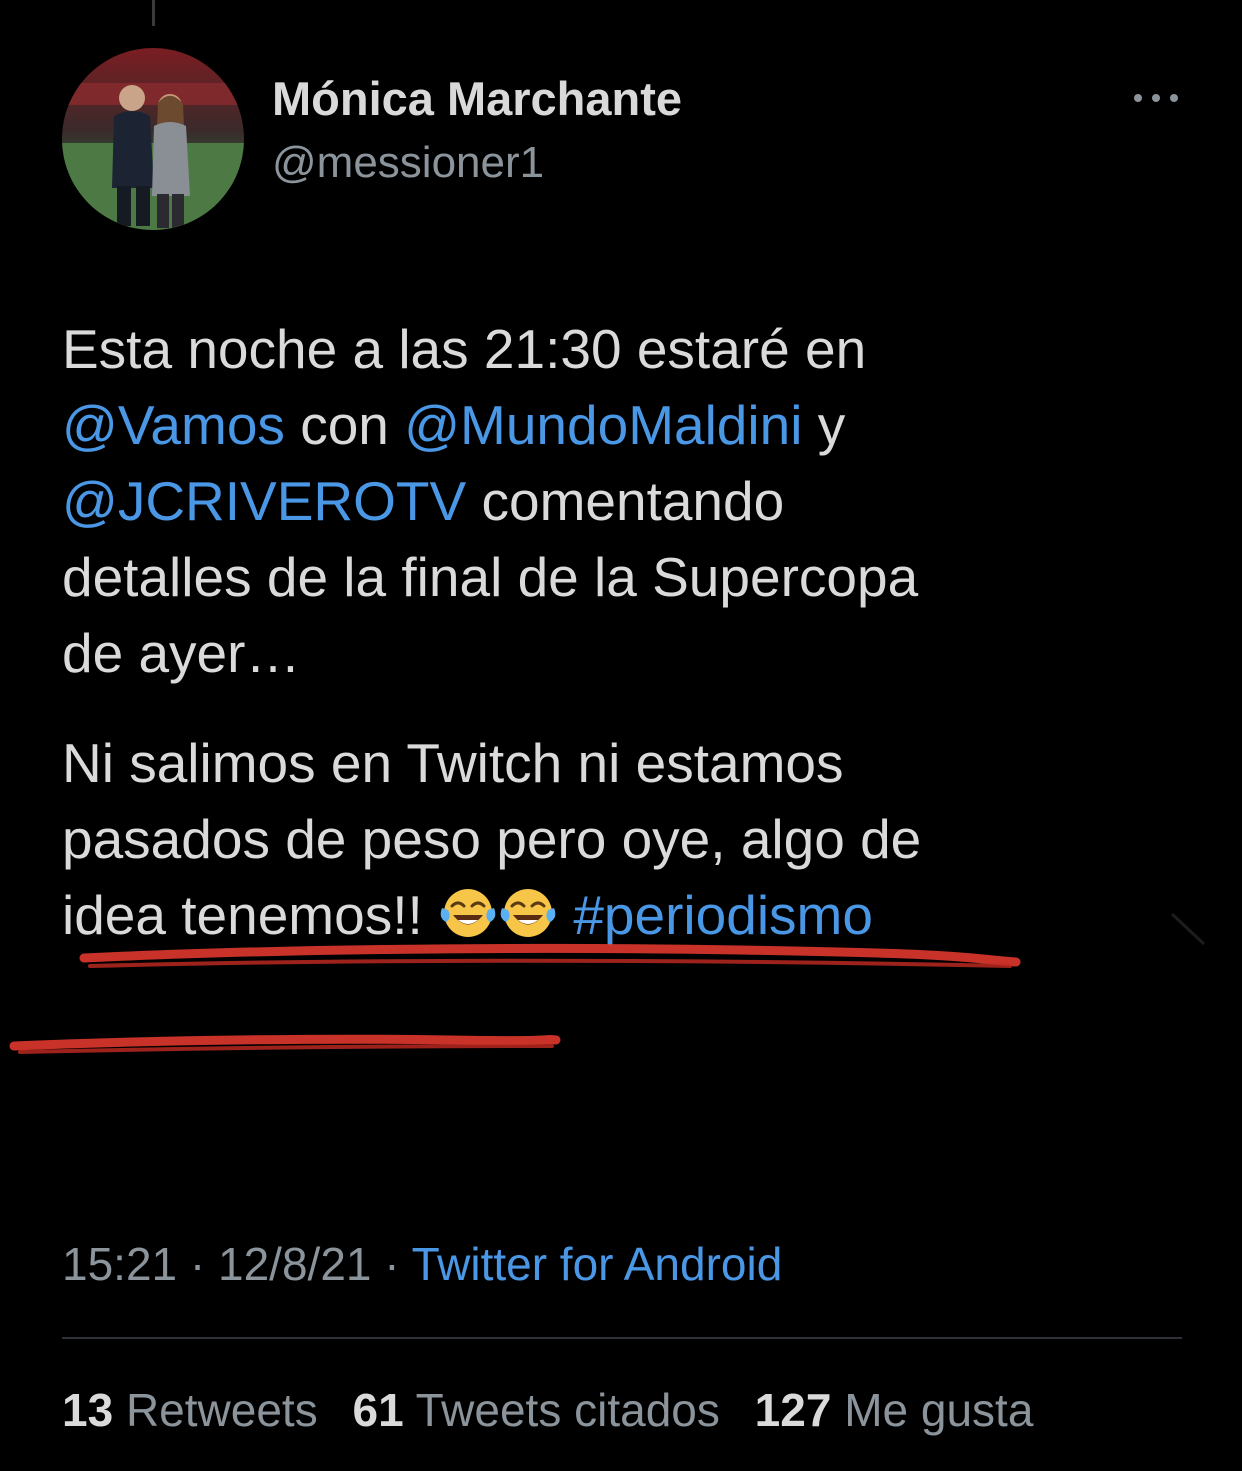  Describe the element at coordinates (153, 13) in the screenshot. I see `thread-connector-line` at that location.